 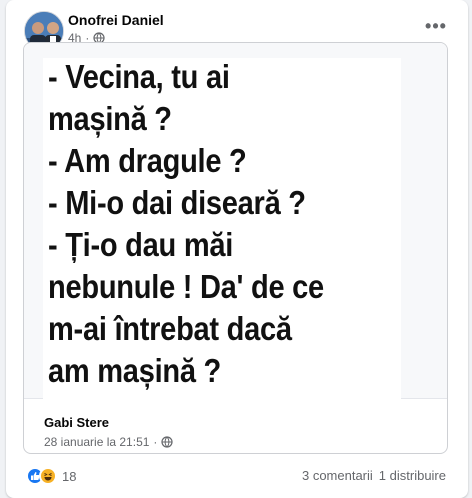 I want to click on meme-line: mașină ?, so click(x=110, y=118).